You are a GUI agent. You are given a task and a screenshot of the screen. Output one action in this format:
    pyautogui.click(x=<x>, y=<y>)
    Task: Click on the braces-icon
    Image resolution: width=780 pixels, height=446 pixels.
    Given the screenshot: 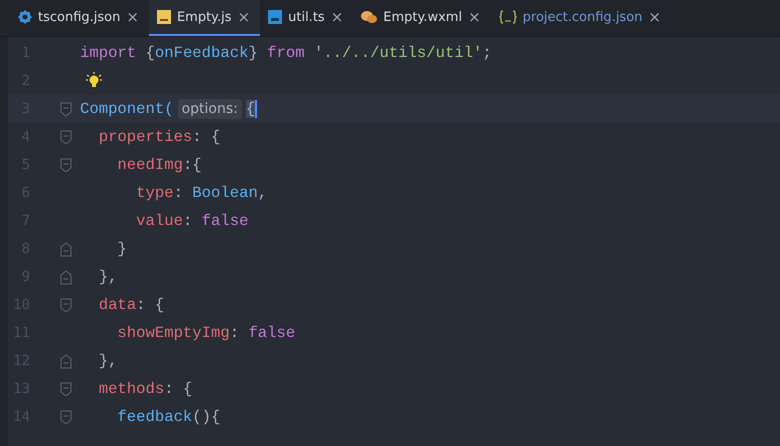 What is the action you would take?
    pyautogui.click(x=507, y=17)
    